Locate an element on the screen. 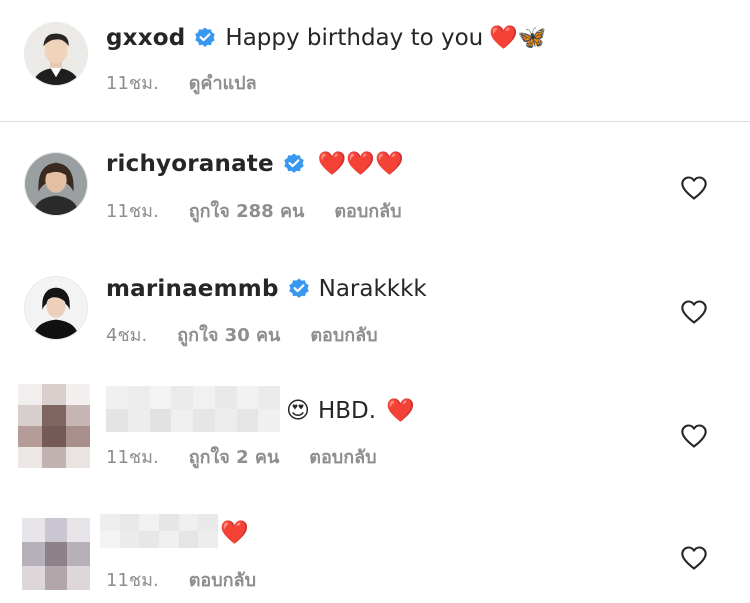 Image resolution: width=750 pixels, height=603 pixels. comment-emojis: ❤️❤️❤️ is located at coordinates (360, 164).